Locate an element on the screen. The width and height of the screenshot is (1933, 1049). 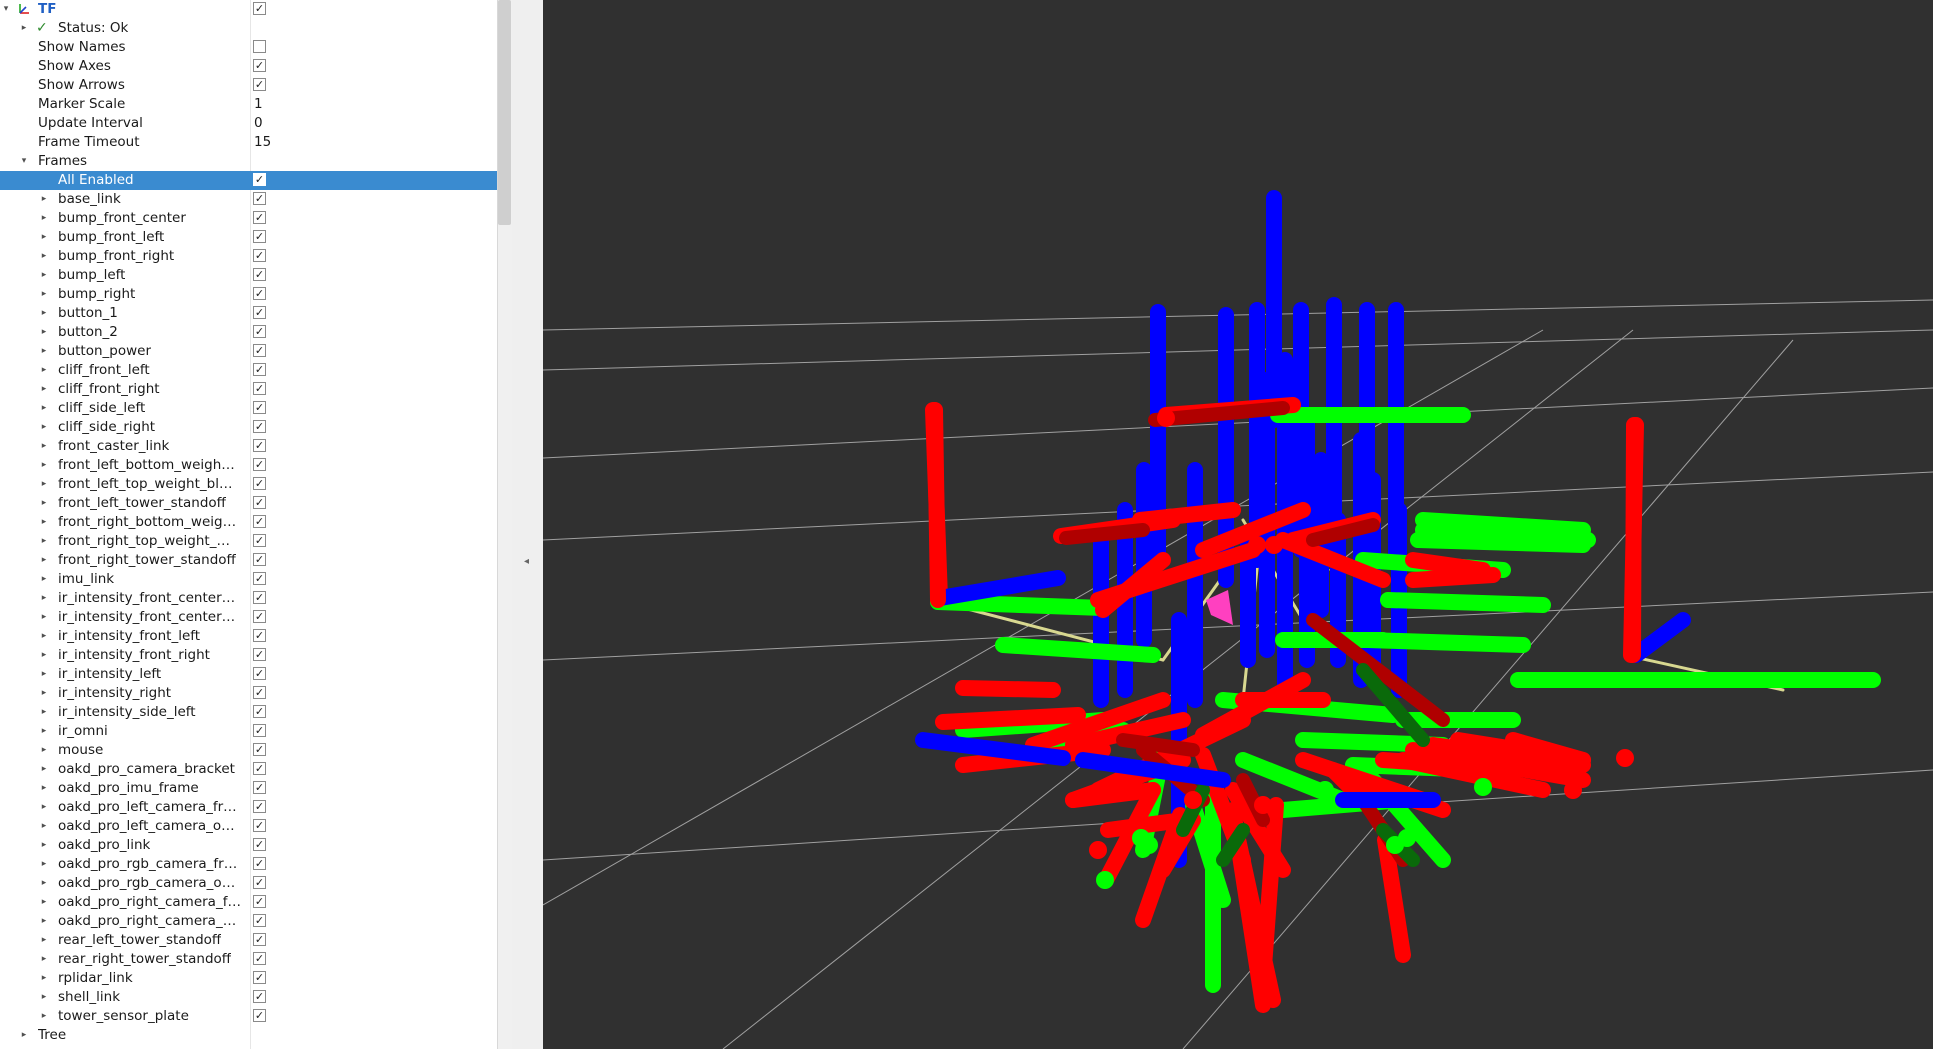
frame-item: ▸ button_power ✓ is located at coordinates (248, 351).